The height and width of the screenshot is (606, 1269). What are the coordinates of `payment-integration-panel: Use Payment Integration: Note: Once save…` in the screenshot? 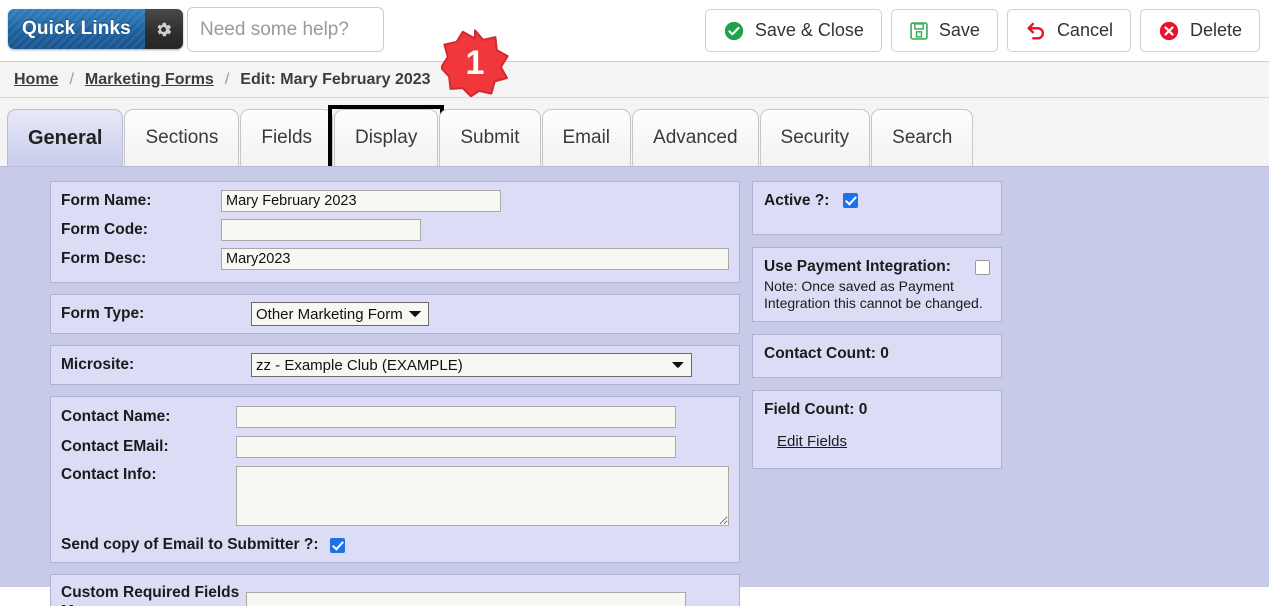 It's located at (877, 285).